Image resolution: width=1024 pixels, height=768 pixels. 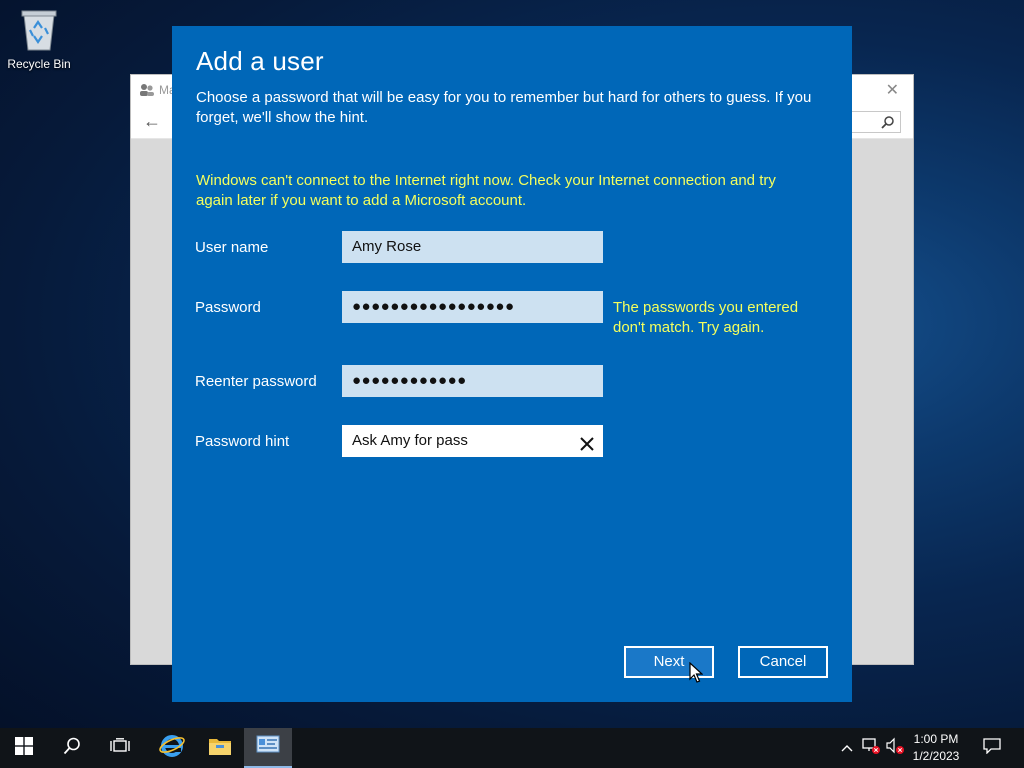 I want to click on show-hidden-icons-button, so click(x=847, y=748).